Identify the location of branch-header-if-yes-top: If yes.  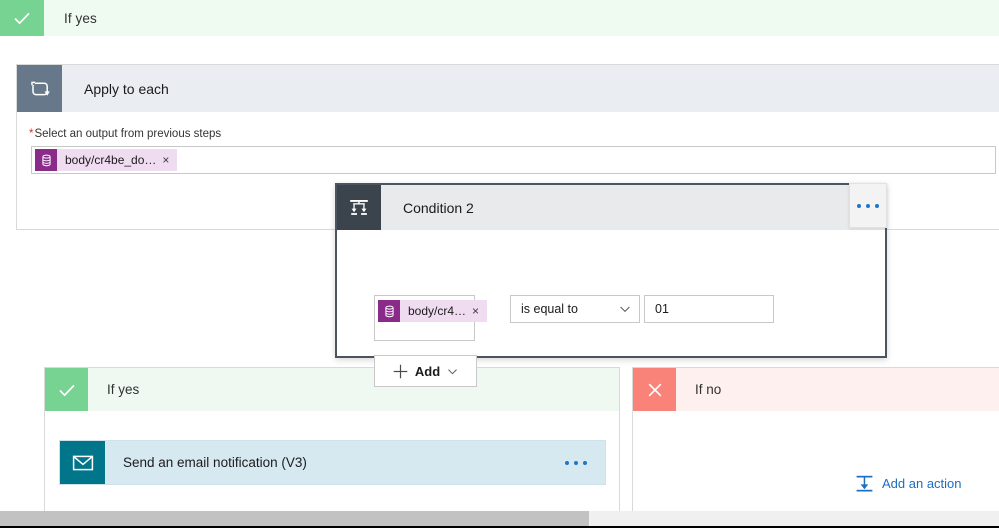
(499, 18).